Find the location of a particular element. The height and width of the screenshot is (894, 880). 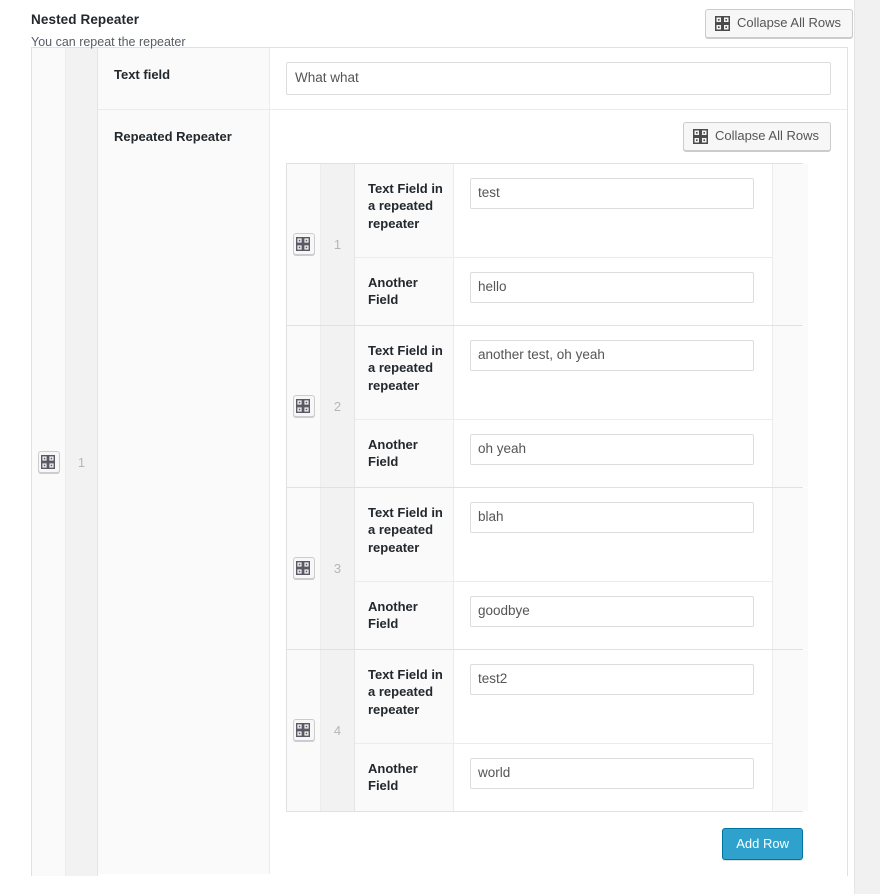

collapse-all-rows-label-outer: Collapse All Rows is located at coordinates (788, 22).